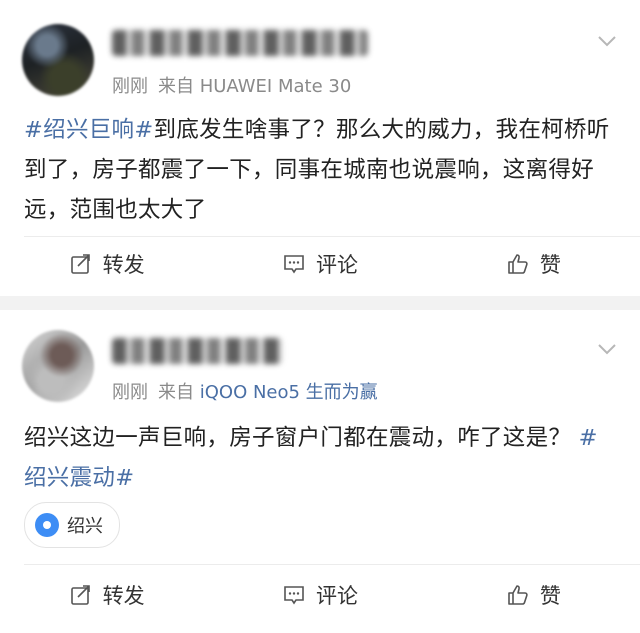 The image size is (640, 633). I want to click on location-tag: 绍兴, so click(72, 525).